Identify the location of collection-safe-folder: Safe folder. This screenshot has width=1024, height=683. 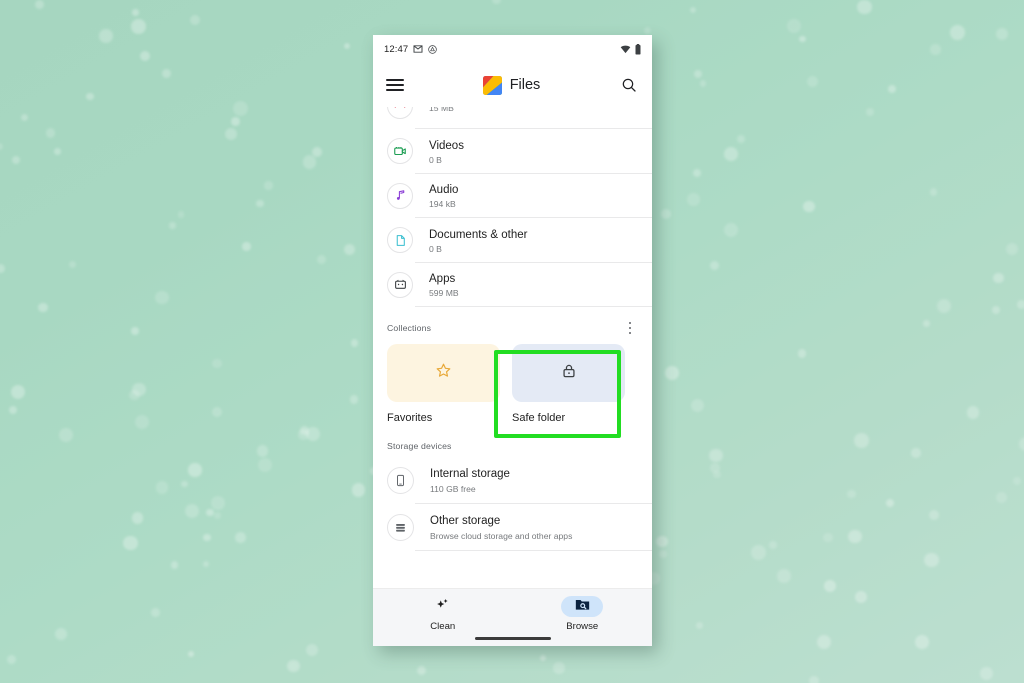
(568, 384).